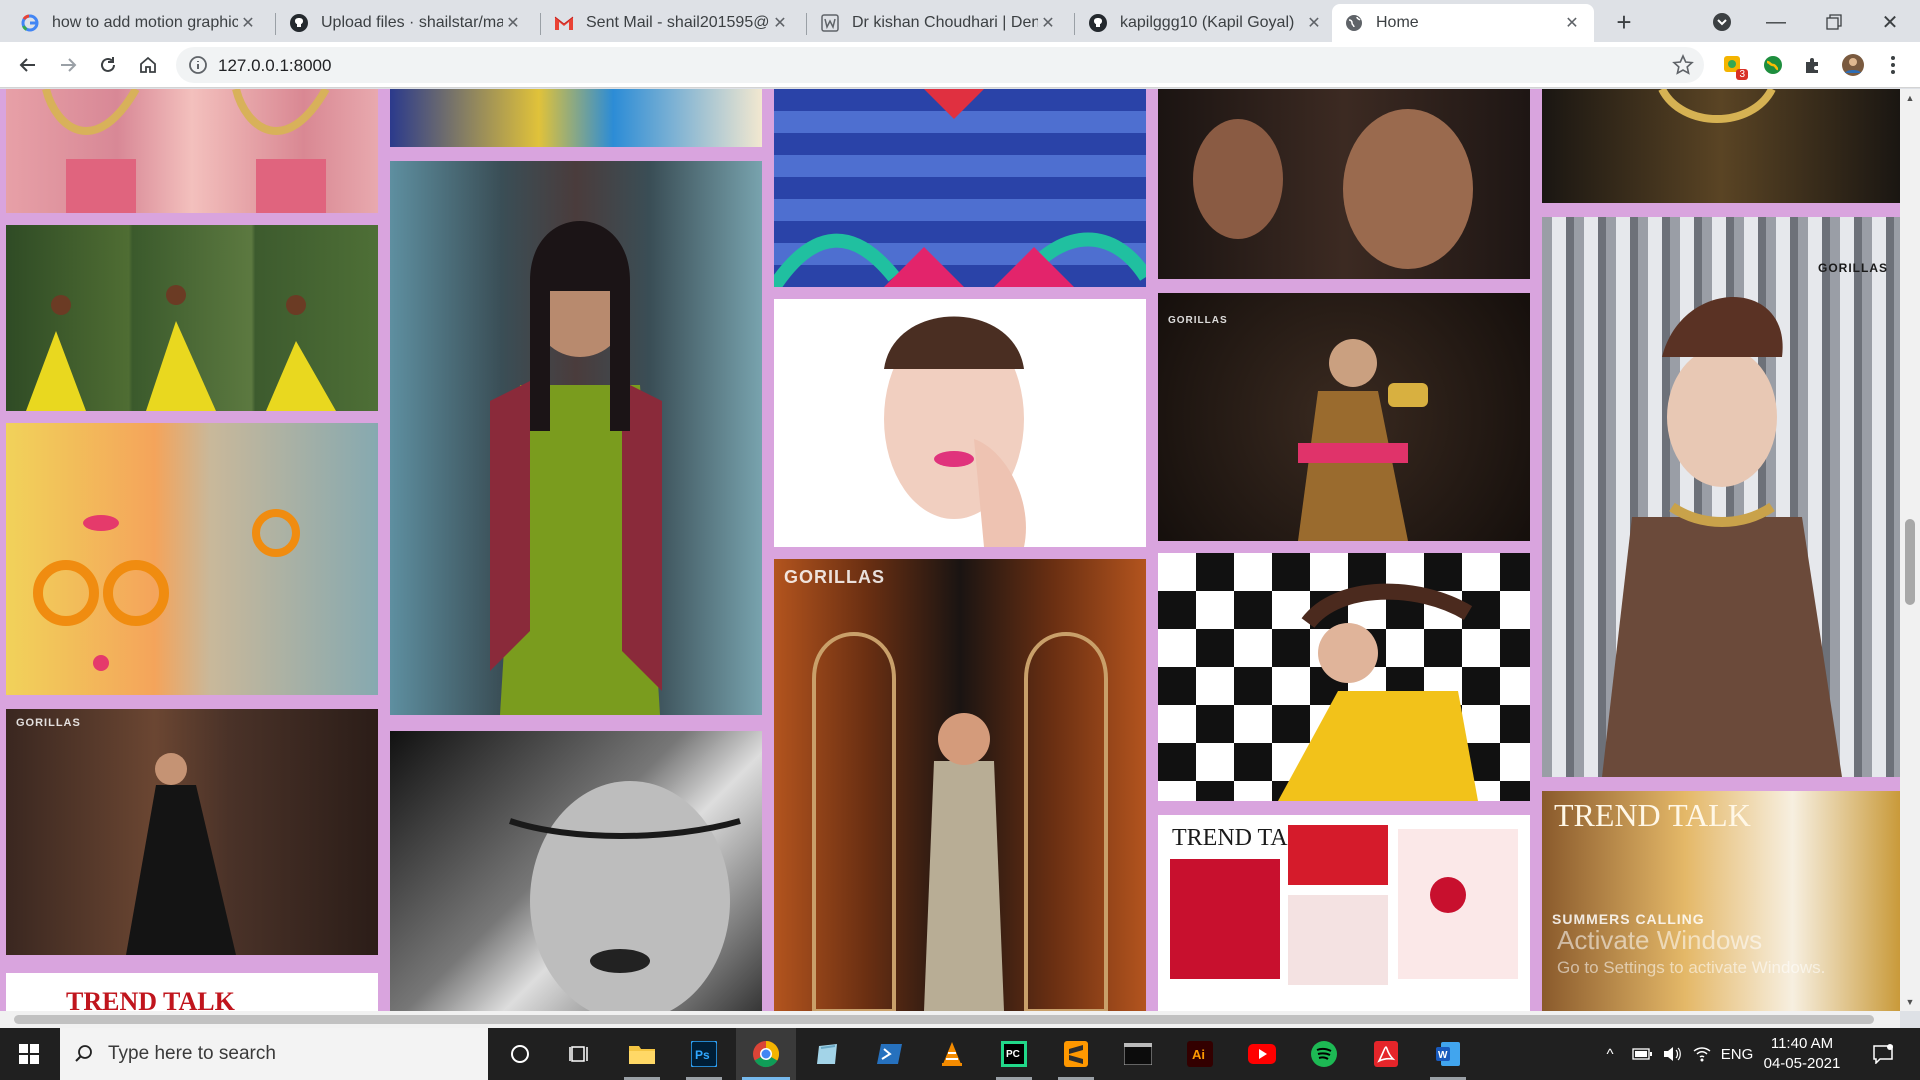  What do you see at coordinates (520, 1054) in the screenshot?
I see `cortana-button` at bounding box center [520, 1054].